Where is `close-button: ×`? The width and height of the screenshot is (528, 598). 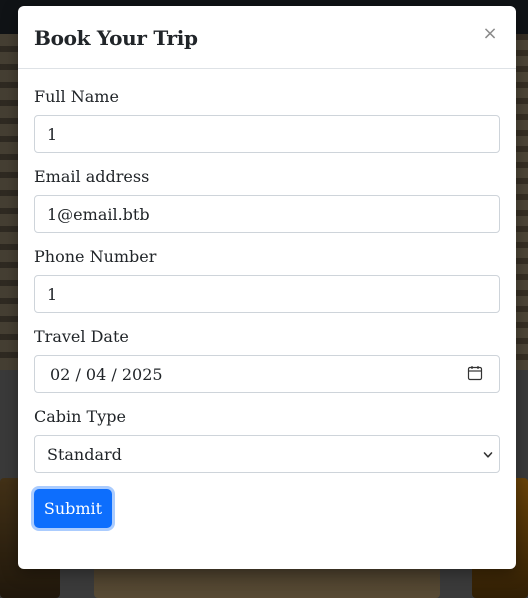
close-button: × is located at coordinates (490, 34).